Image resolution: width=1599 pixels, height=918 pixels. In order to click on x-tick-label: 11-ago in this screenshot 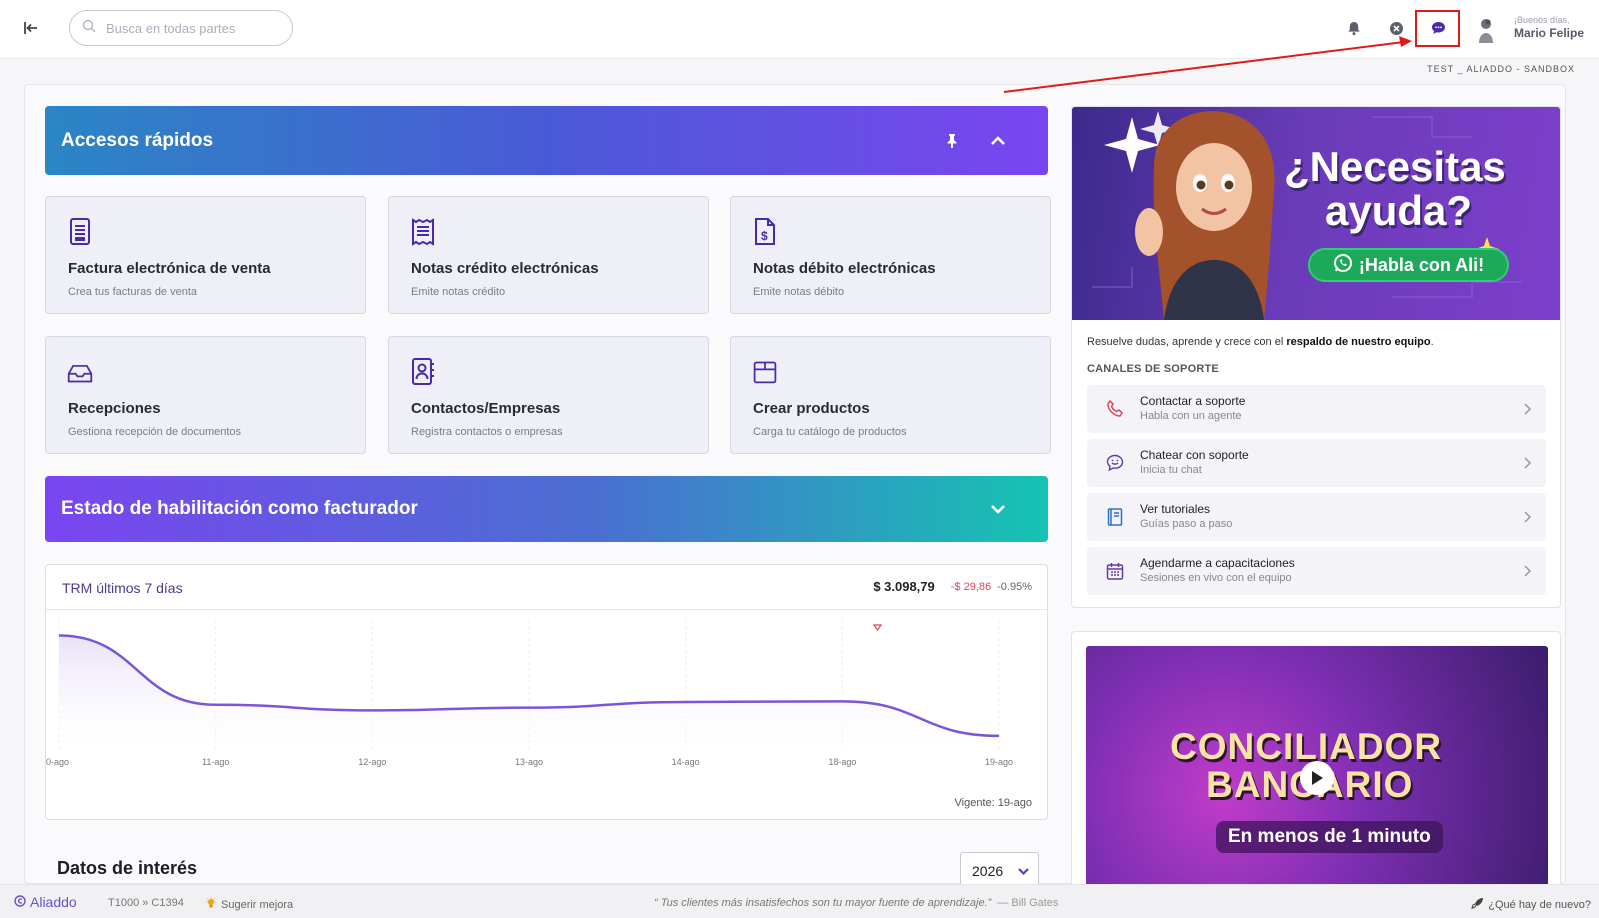, I will do `click(215, 762)`.